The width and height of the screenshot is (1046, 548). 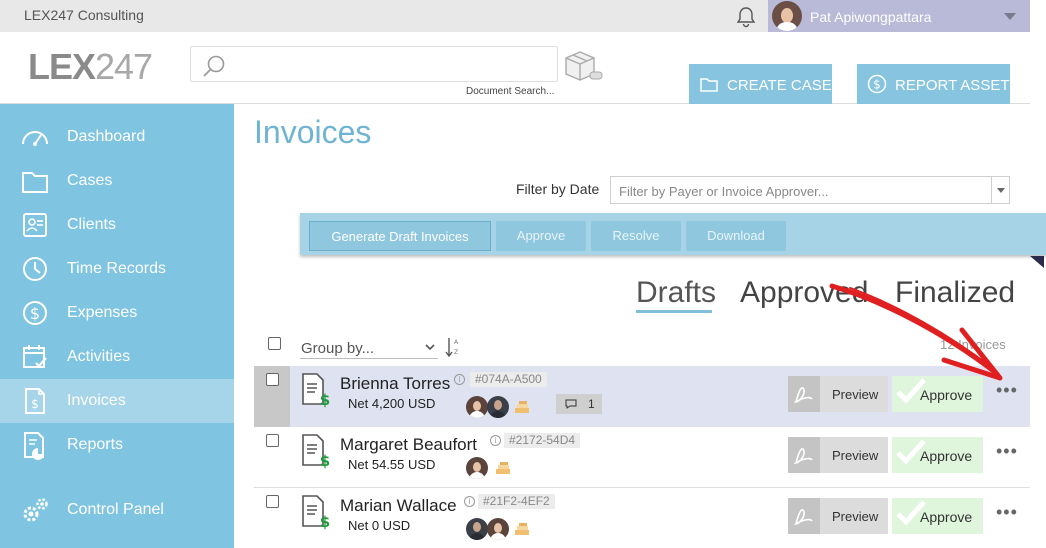 I want to click on sidebar-item-reports: Reports, so click(x=117, y=445).